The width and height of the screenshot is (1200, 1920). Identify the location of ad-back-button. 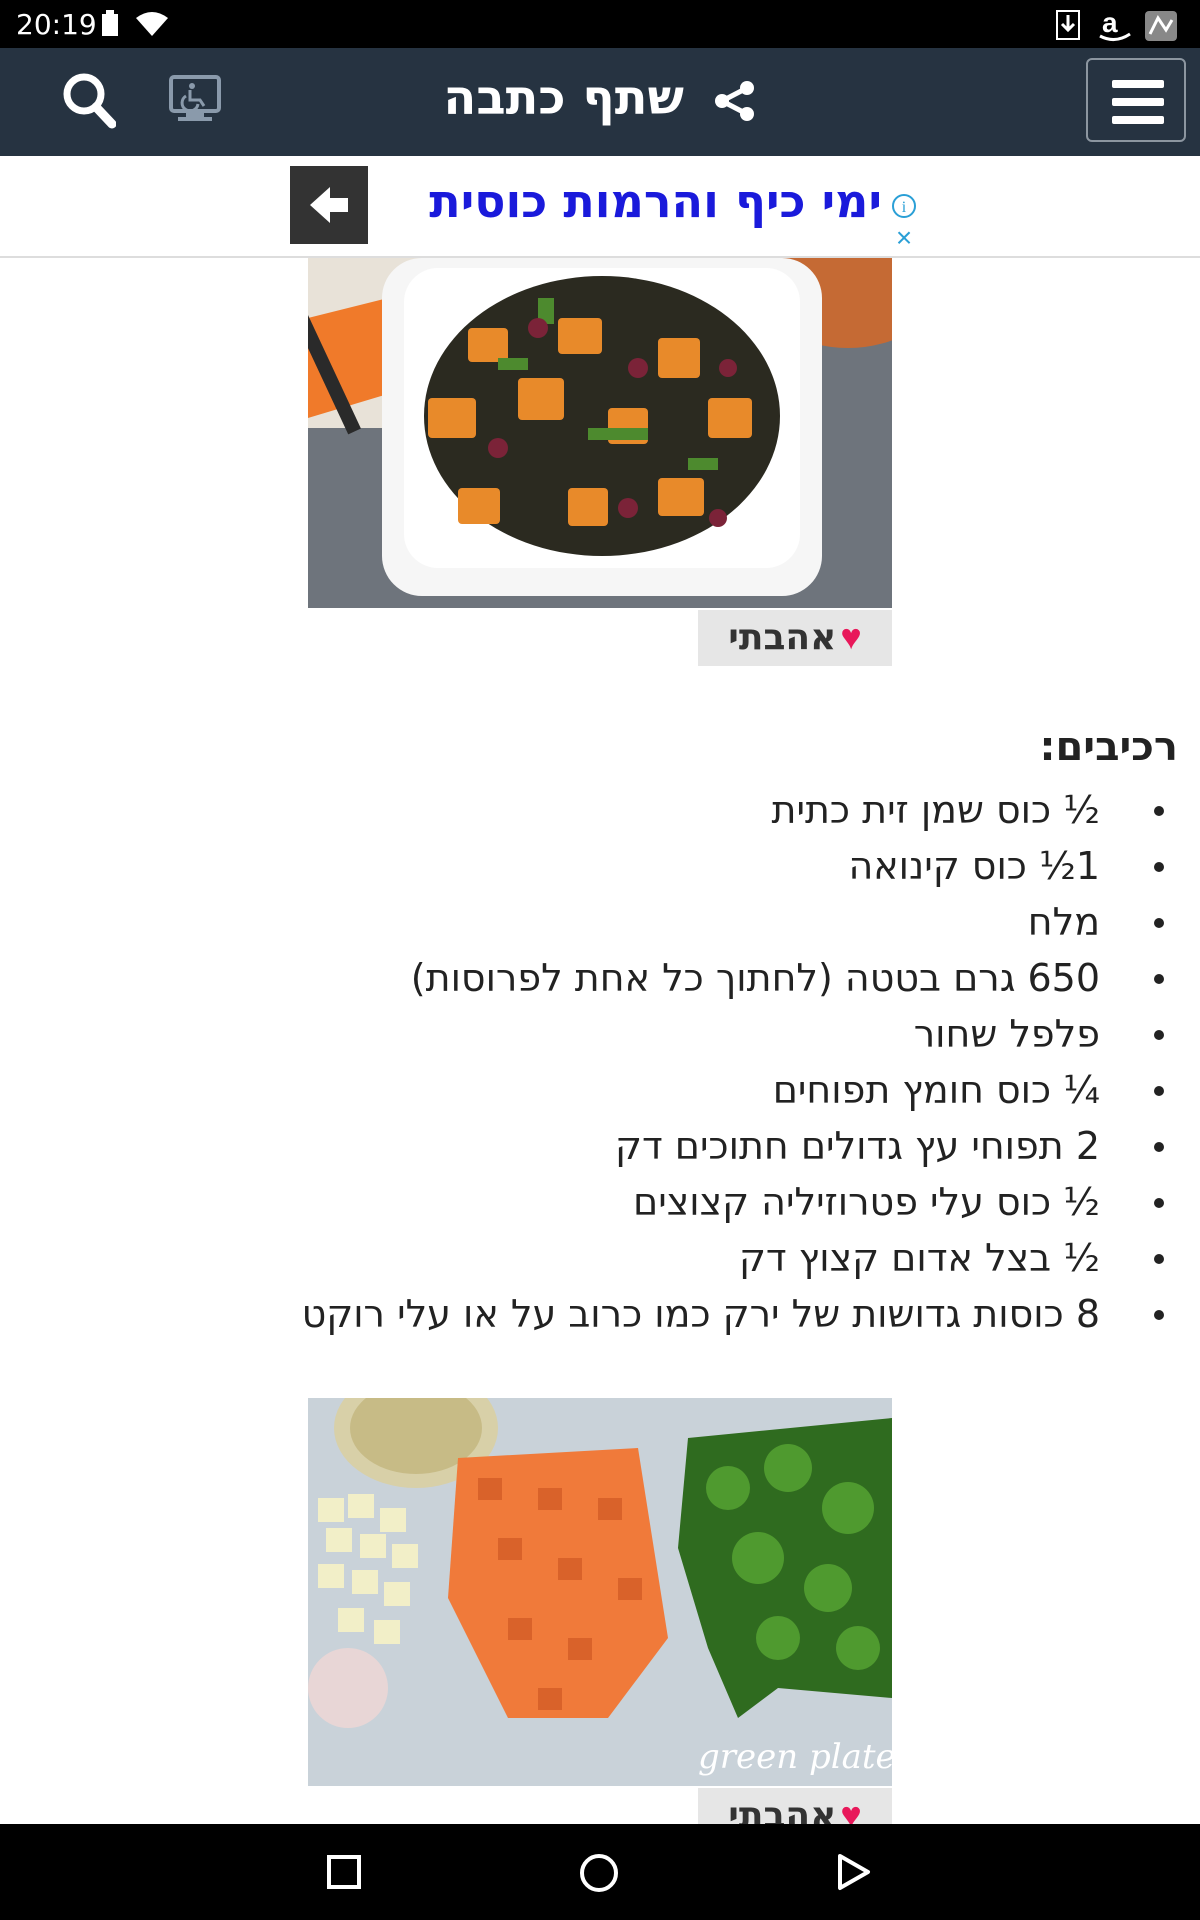
(329, 205).